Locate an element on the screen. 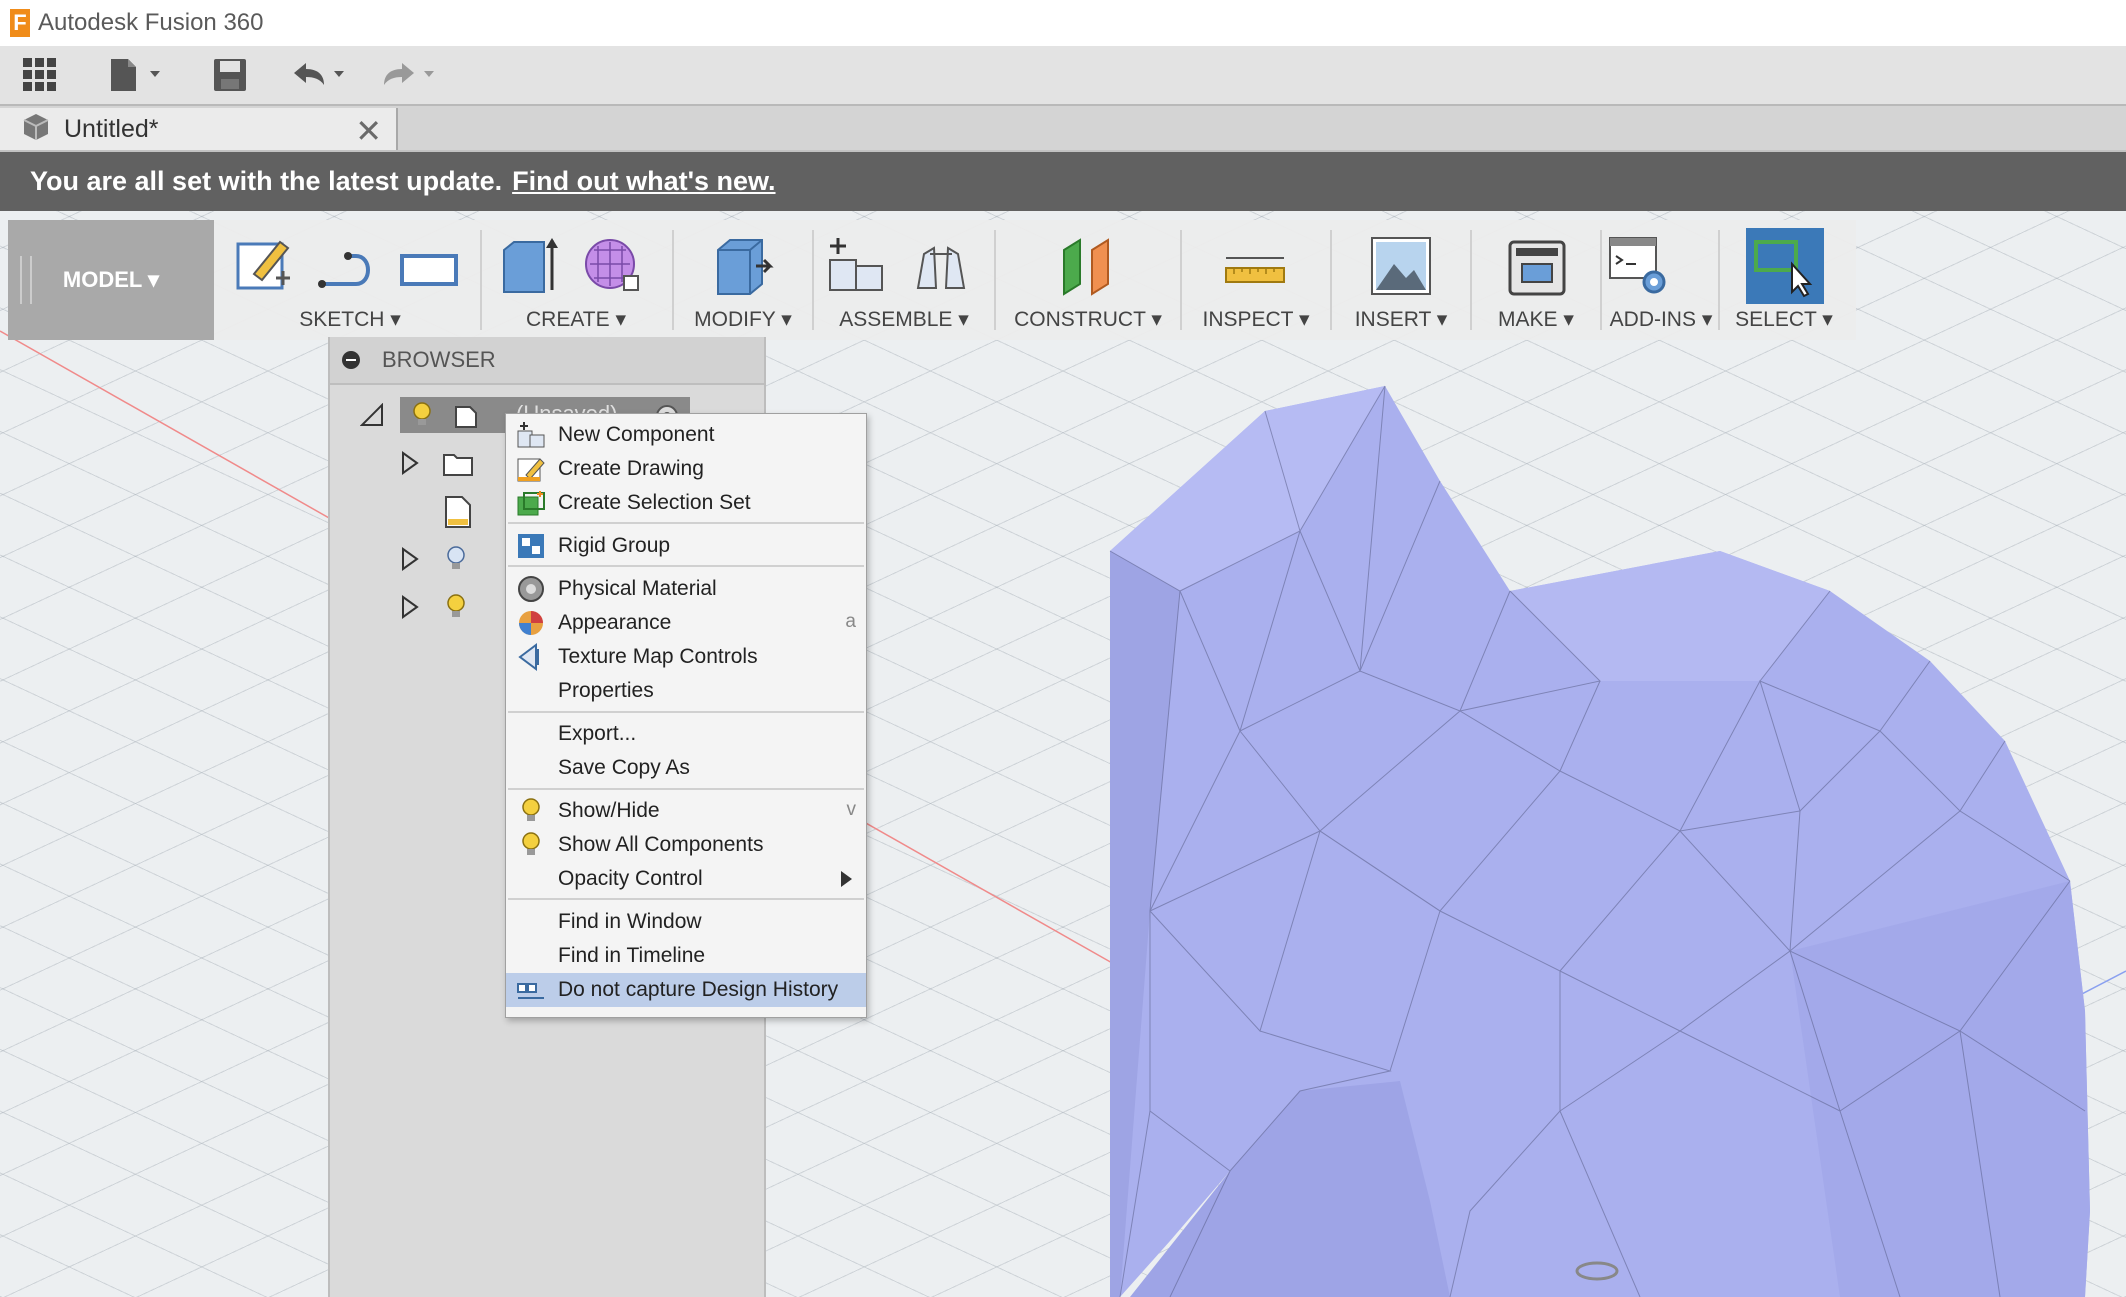 Image resolution: width=2126 pixels, height=1297 pixels. browser-title: BROWSER is located at coordinates (439, 359).